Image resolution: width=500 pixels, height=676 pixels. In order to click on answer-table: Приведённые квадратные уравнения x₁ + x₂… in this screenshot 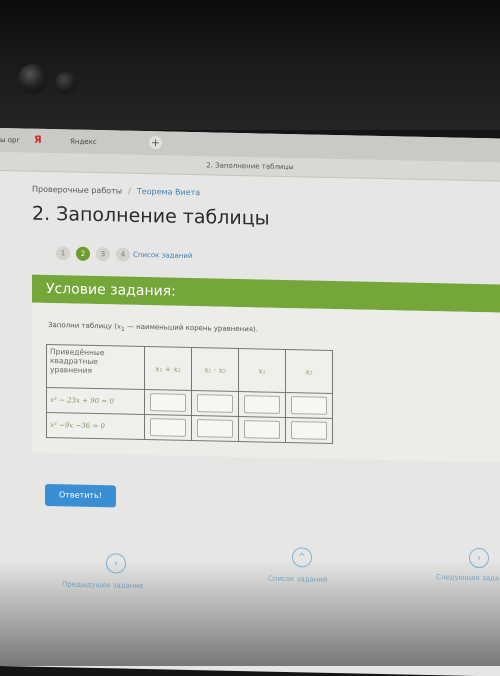, I will do `click(189, 393)`.